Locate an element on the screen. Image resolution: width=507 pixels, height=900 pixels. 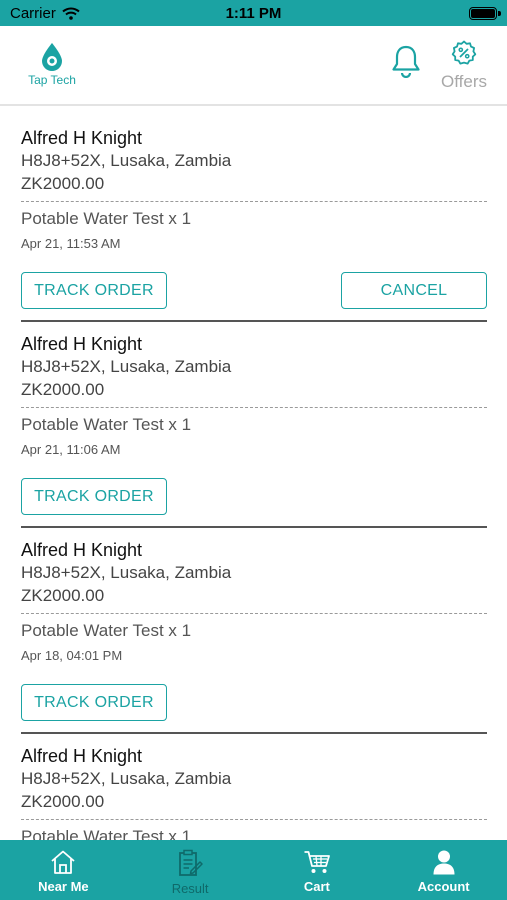
app-logo: Tap Tech is located at coordinates (52, 64).